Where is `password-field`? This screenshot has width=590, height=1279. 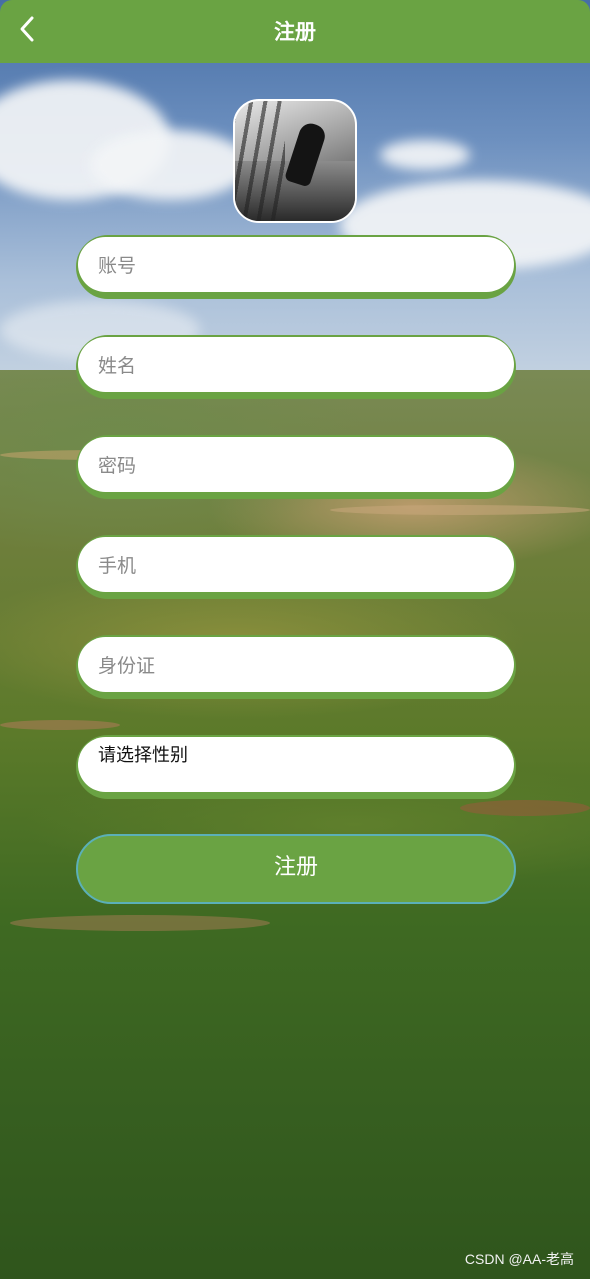 password-field is located at coordinates (296, 467).